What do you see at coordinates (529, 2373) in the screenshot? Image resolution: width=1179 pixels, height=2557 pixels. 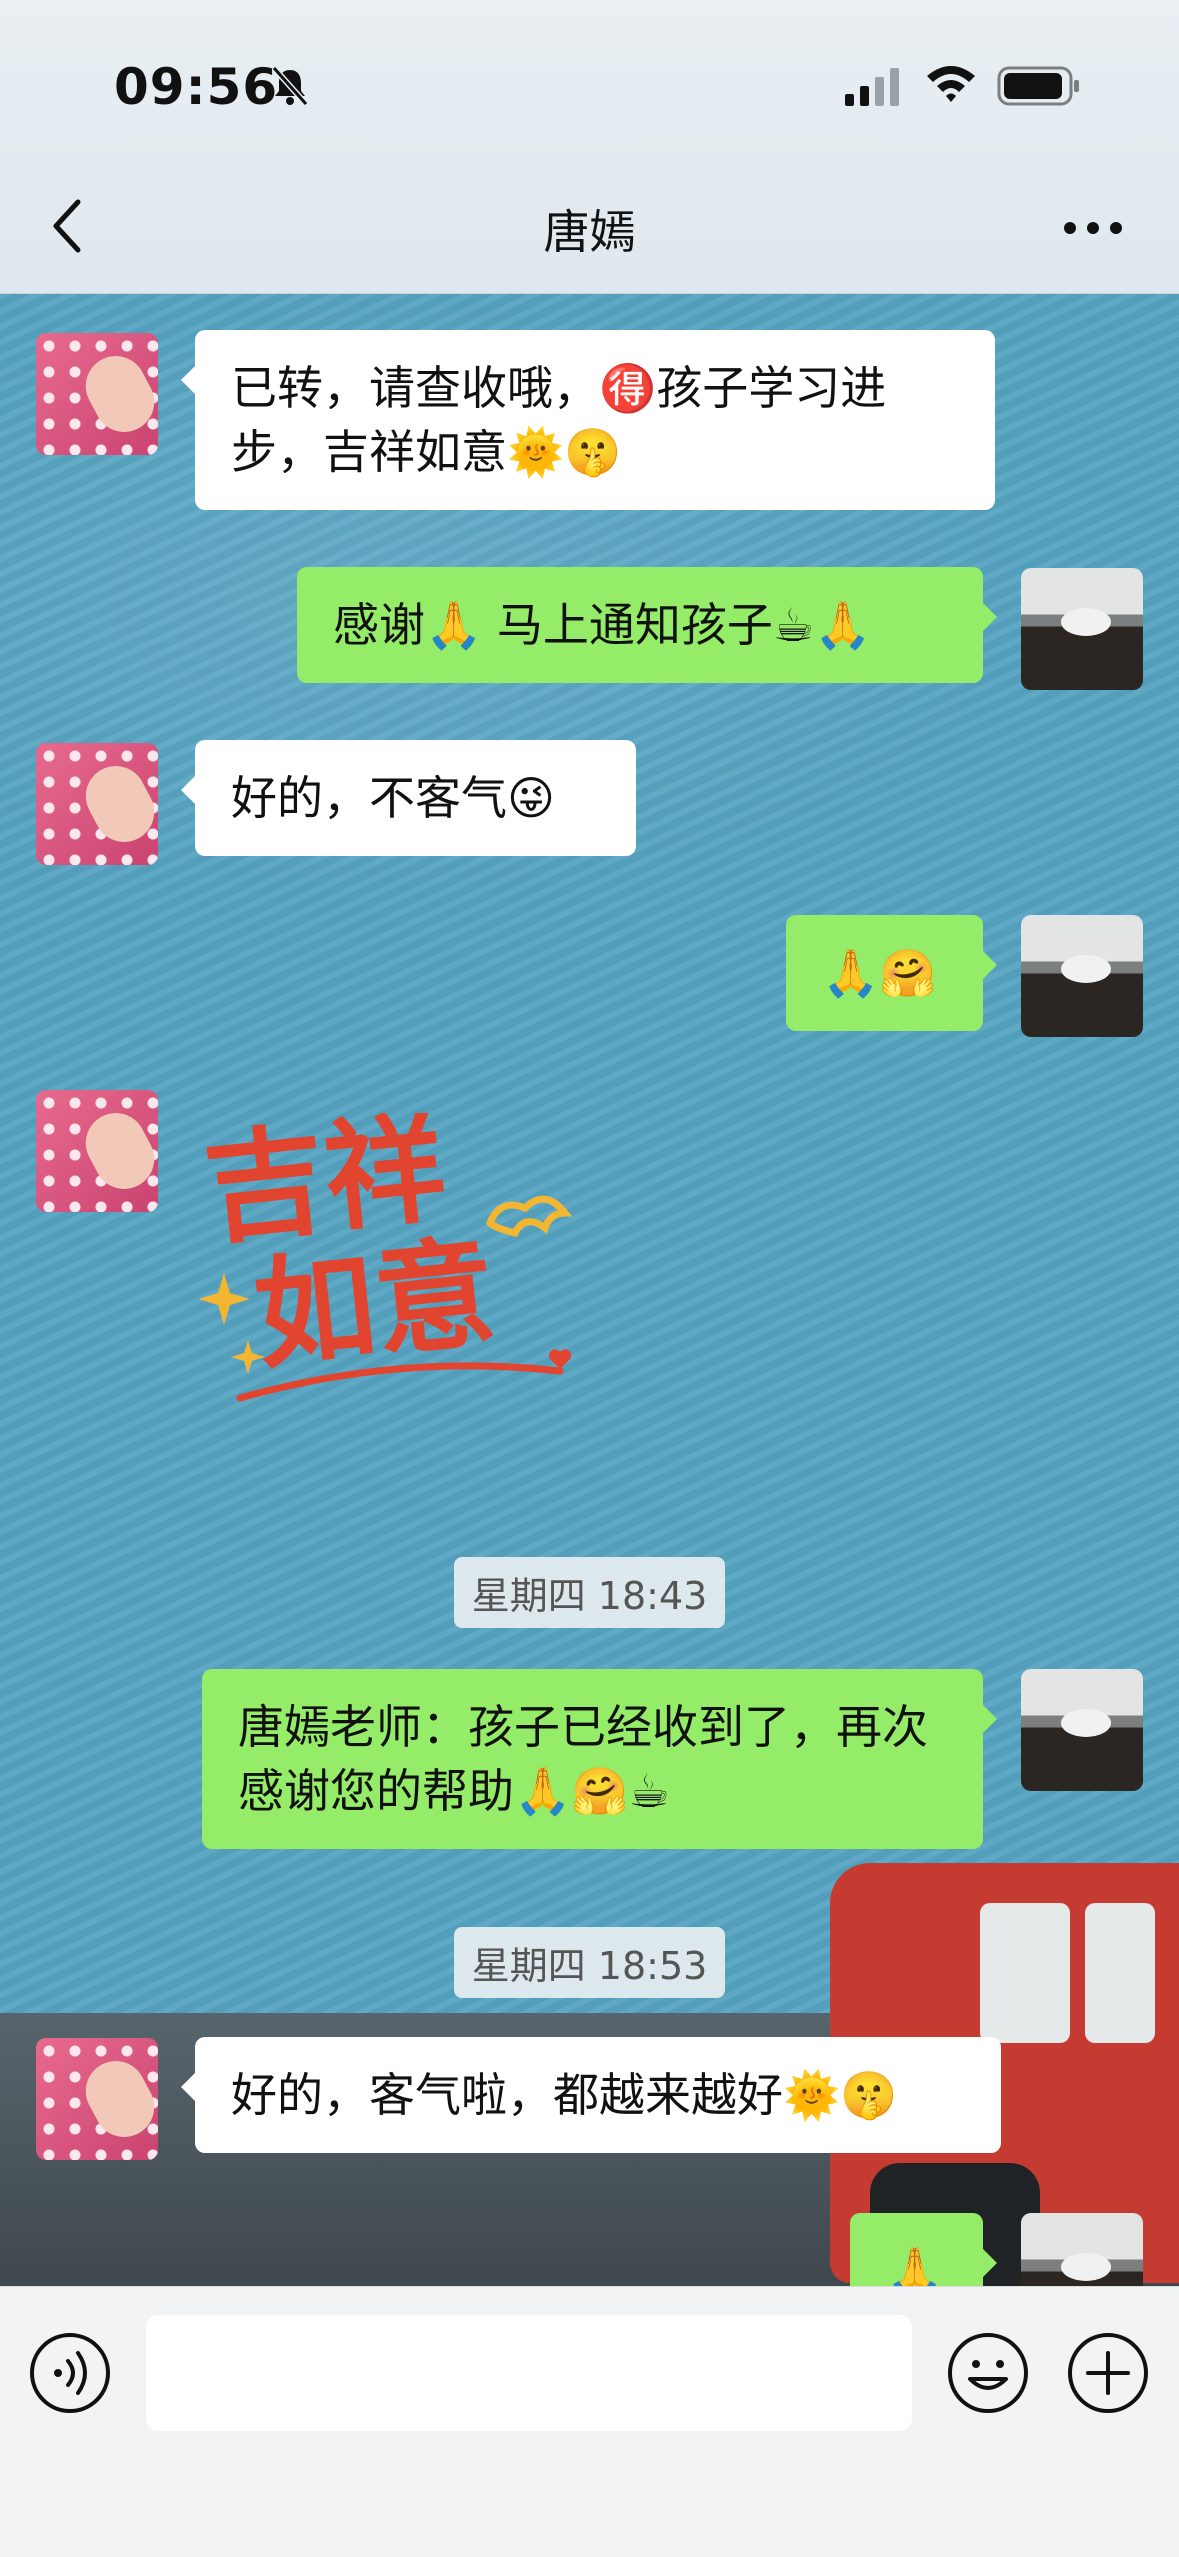 I see `message-input` at bounding box center [529, 2373].